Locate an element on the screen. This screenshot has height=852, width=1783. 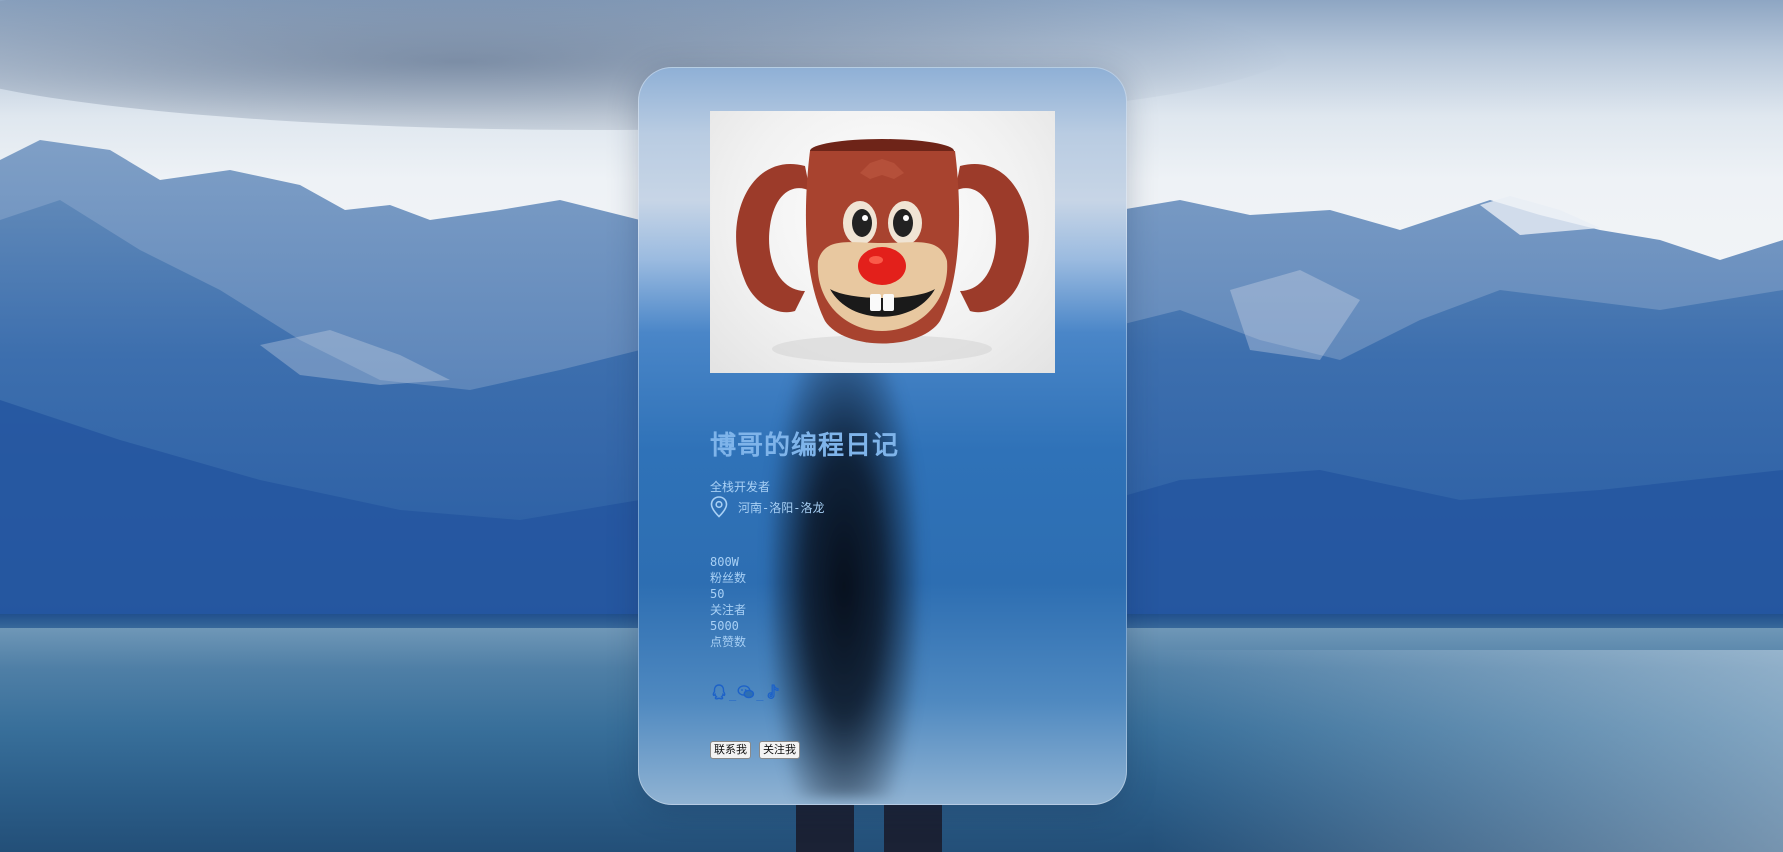
stat-following-value: 50 is located at coordinates (717, 594).